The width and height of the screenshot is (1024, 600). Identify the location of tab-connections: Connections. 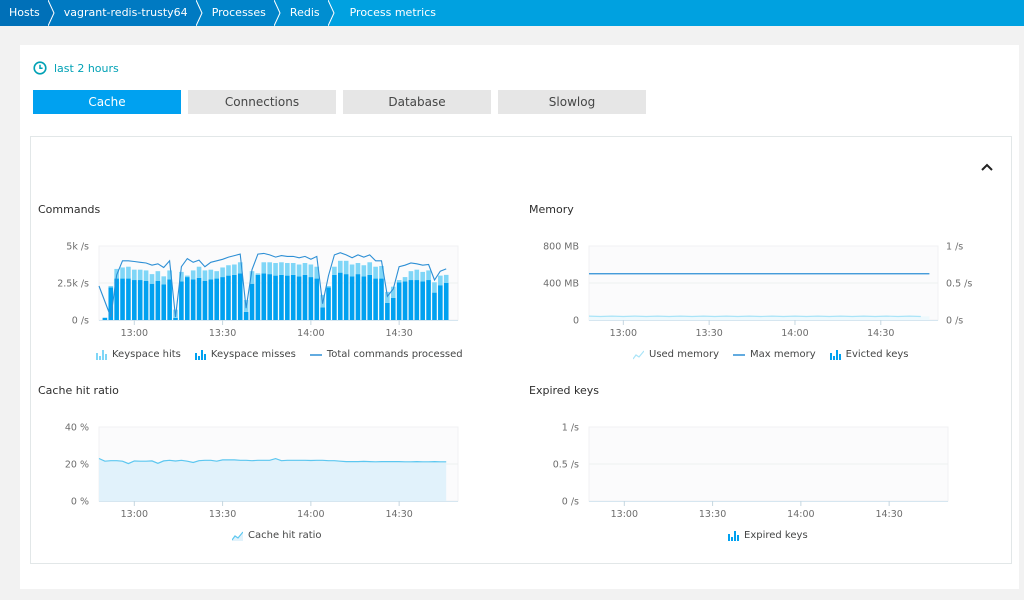
(262, 102).